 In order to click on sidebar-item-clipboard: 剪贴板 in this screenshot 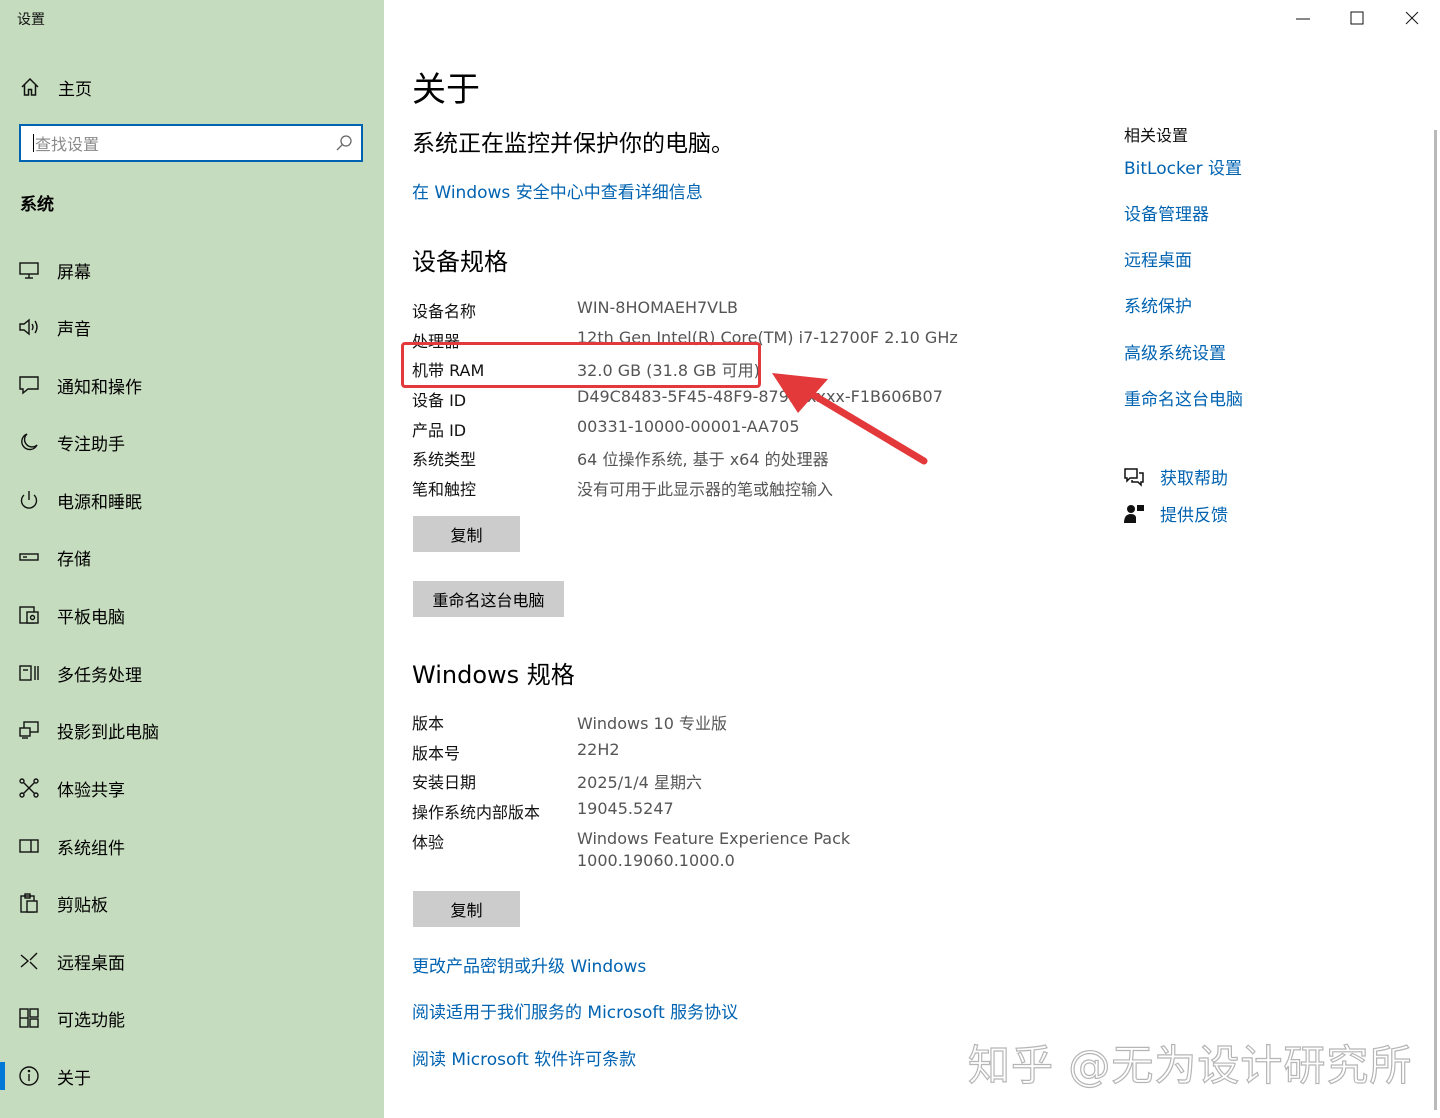, I will do `click(192, 903)`.